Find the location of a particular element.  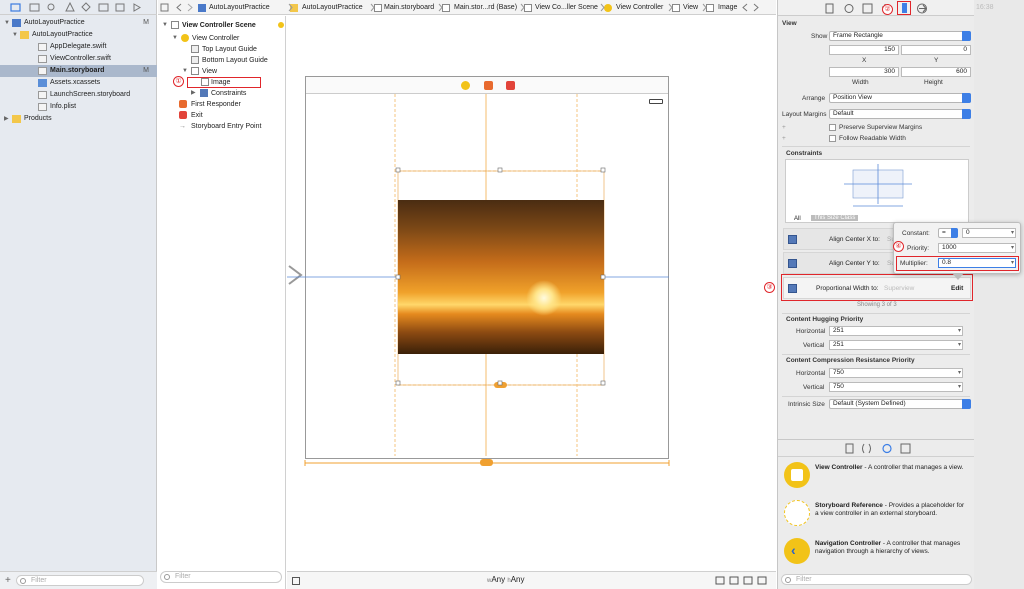

annotation-box-proportional-width is located at coordinates (877, 287).